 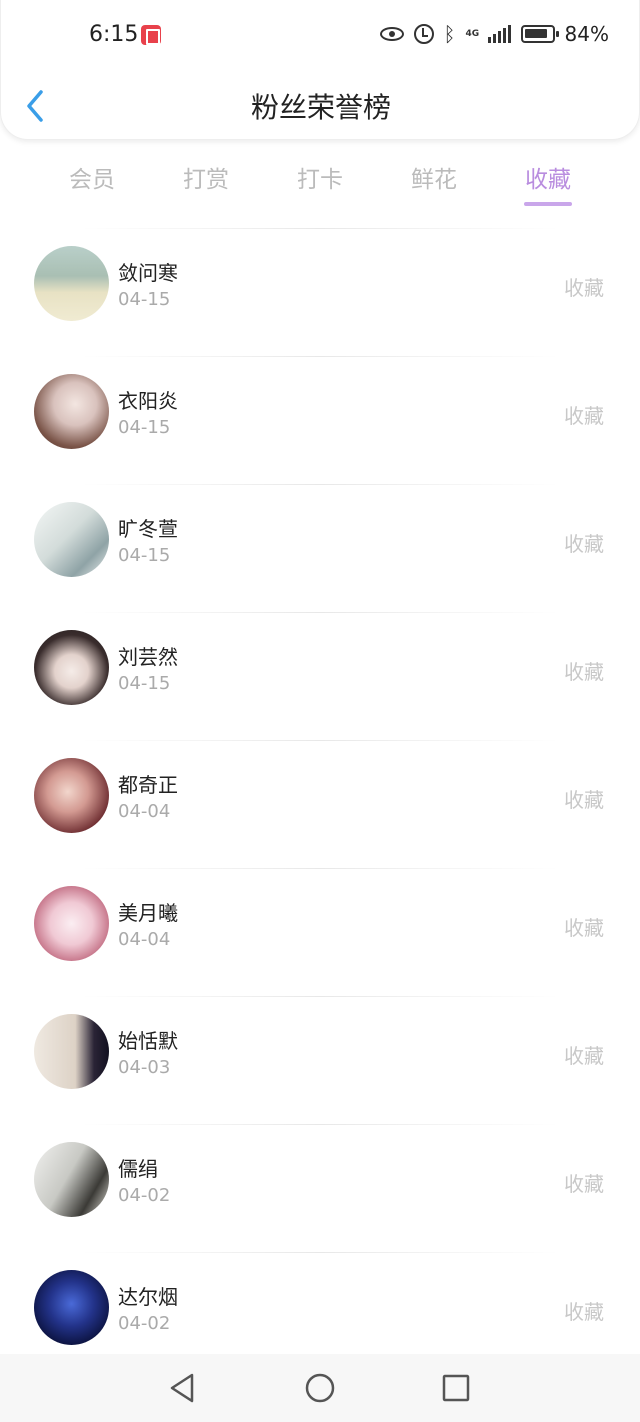 What do you see at coordinates (148, 1297) in the screenshot?
I see `fan-name: 达尔烟` at bounding box center [148, 1297].